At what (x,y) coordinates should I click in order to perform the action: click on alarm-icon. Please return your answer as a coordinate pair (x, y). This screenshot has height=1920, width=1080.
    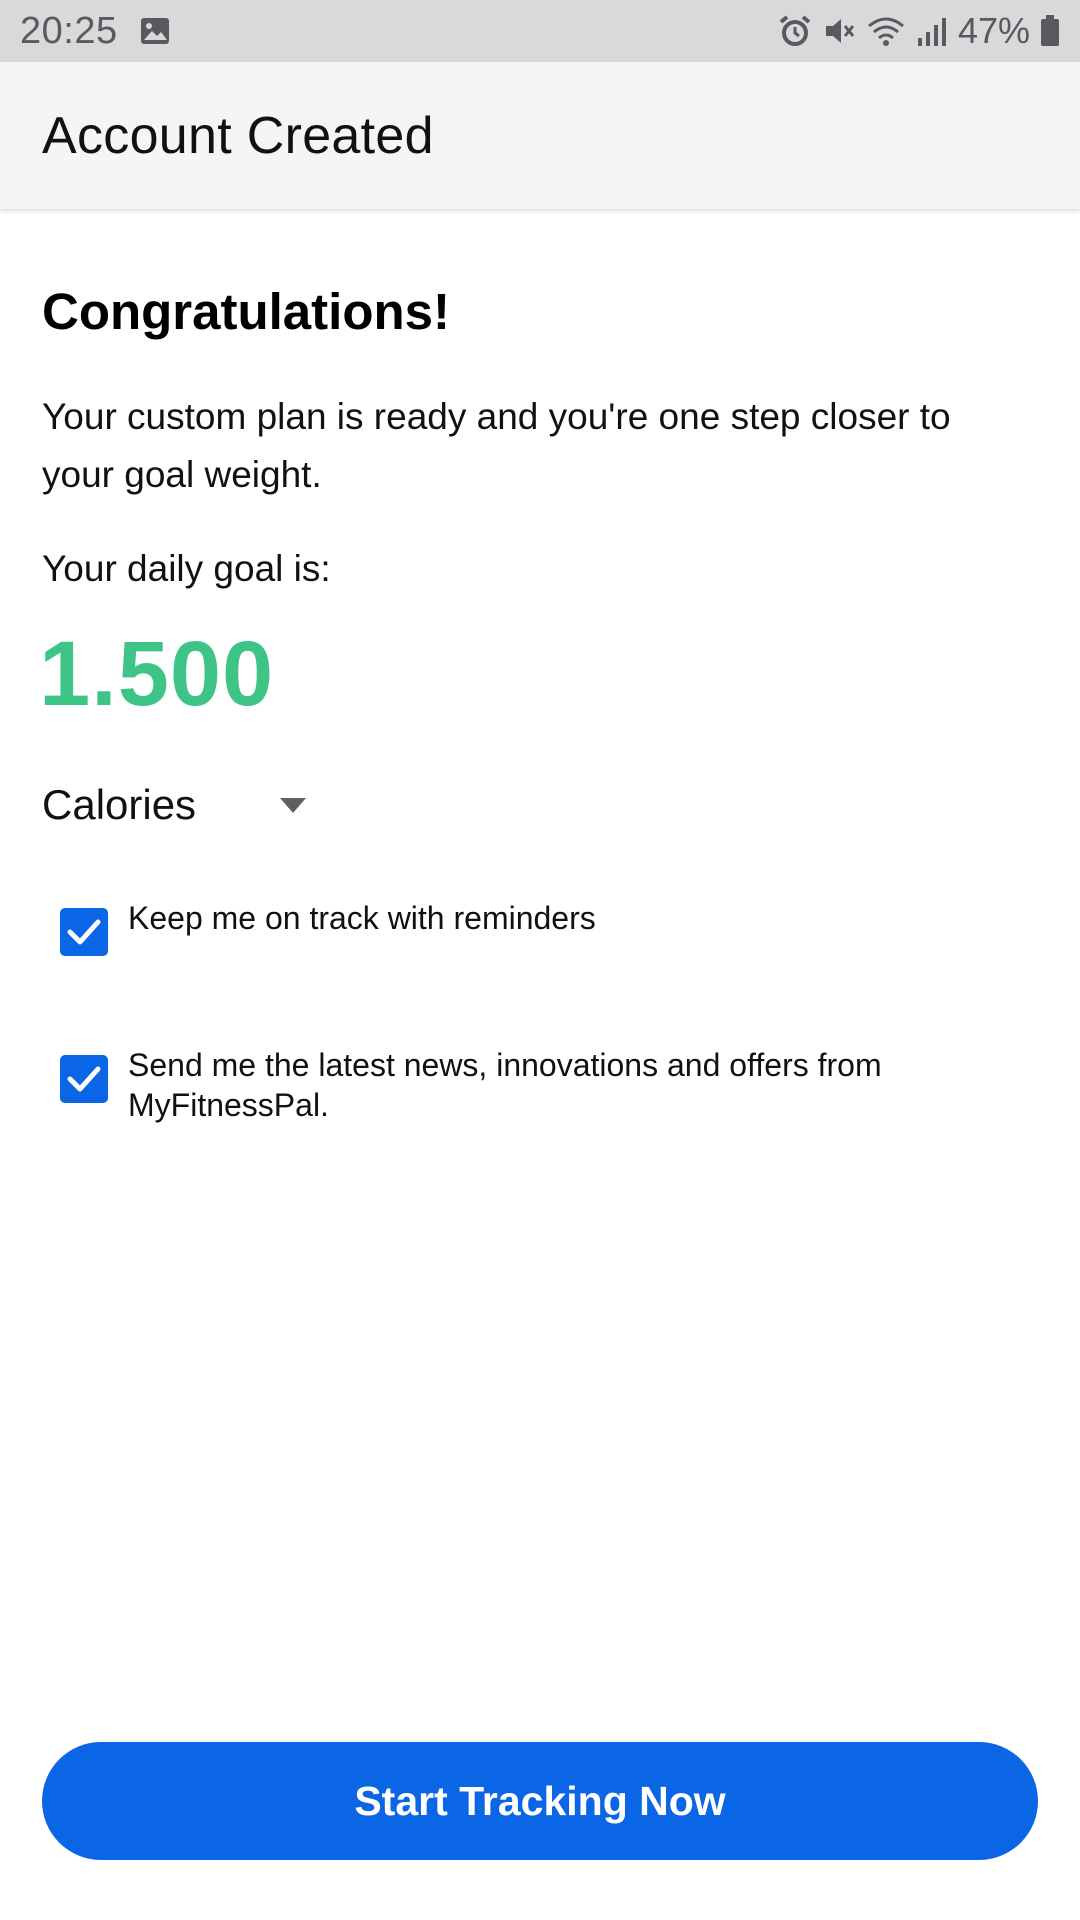
    Looking at the image, I should click on (795, 30).